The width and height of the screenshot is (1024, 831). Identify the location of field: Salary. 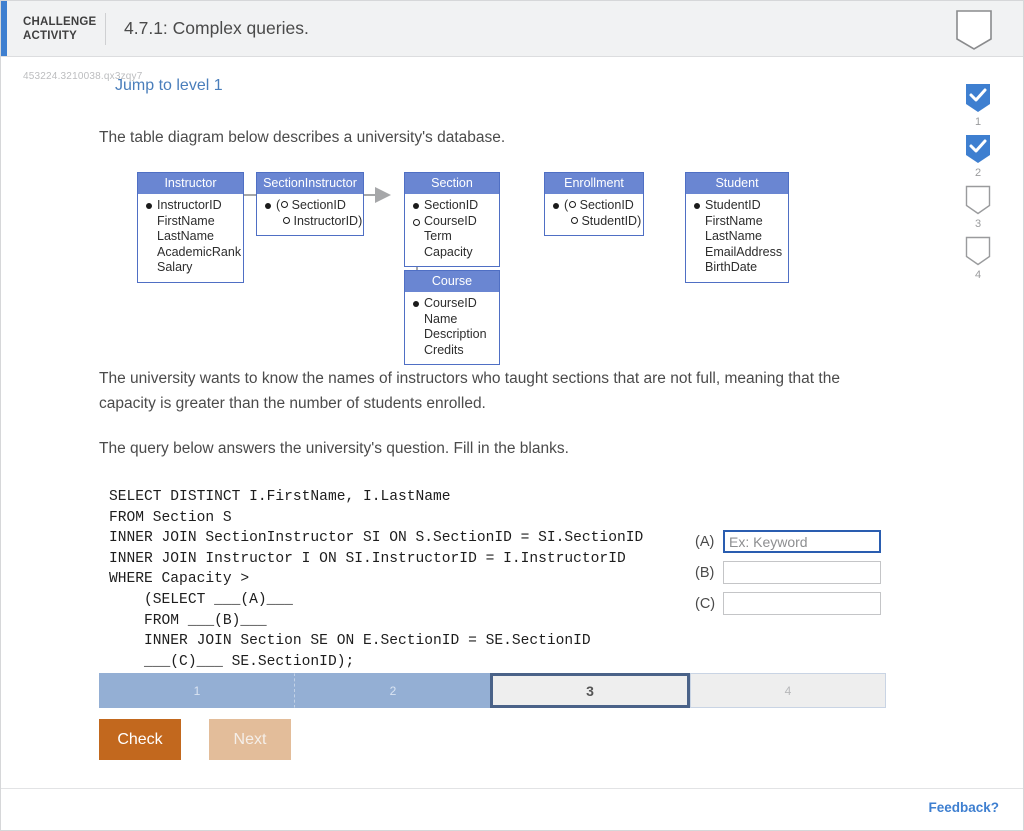
(175, 267).